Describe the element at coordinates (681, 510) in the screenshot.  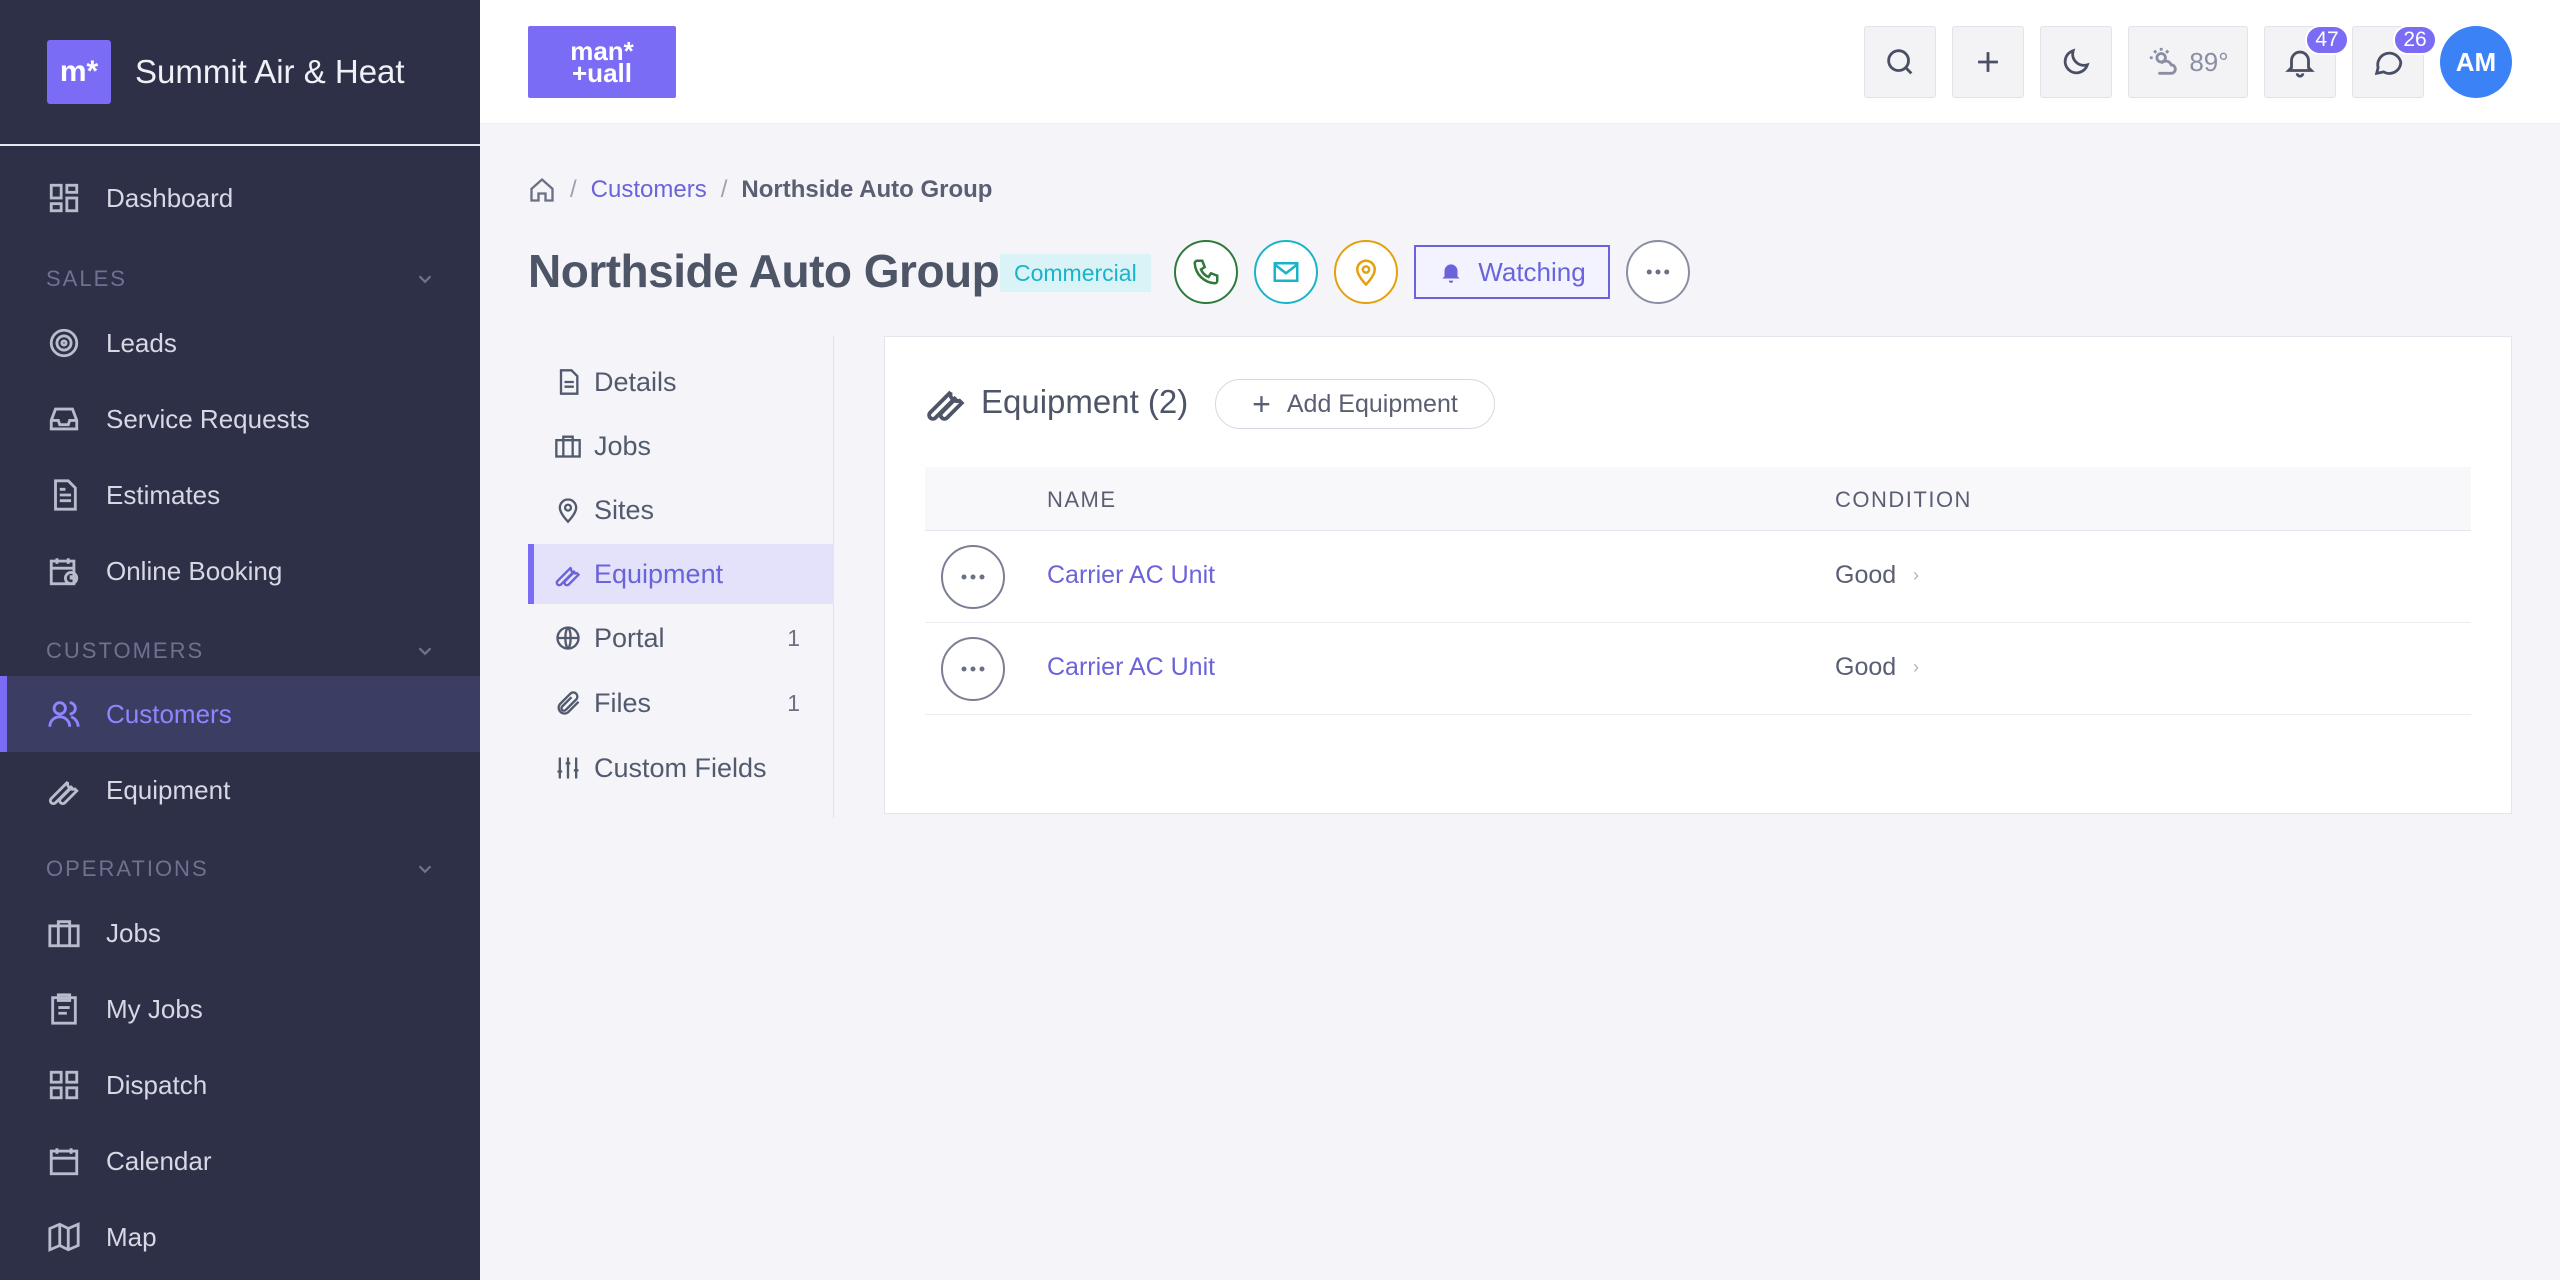
I see `subnav-sites: Sites` at that location.